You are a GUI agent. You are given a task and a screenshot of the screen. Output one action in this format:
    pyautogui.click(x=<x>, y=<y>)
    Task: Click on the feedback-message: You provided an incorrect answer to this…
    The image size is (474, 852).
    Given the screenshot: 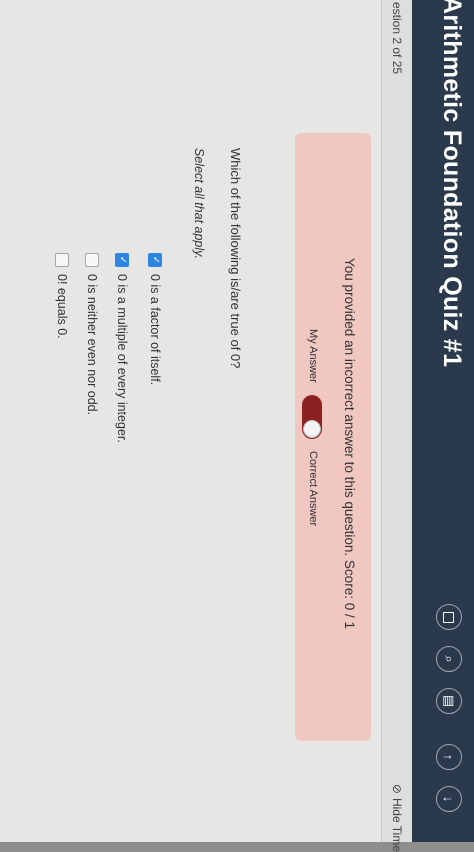 What is the action you would take?
    pyautogui.click(x=349, y=443)
    